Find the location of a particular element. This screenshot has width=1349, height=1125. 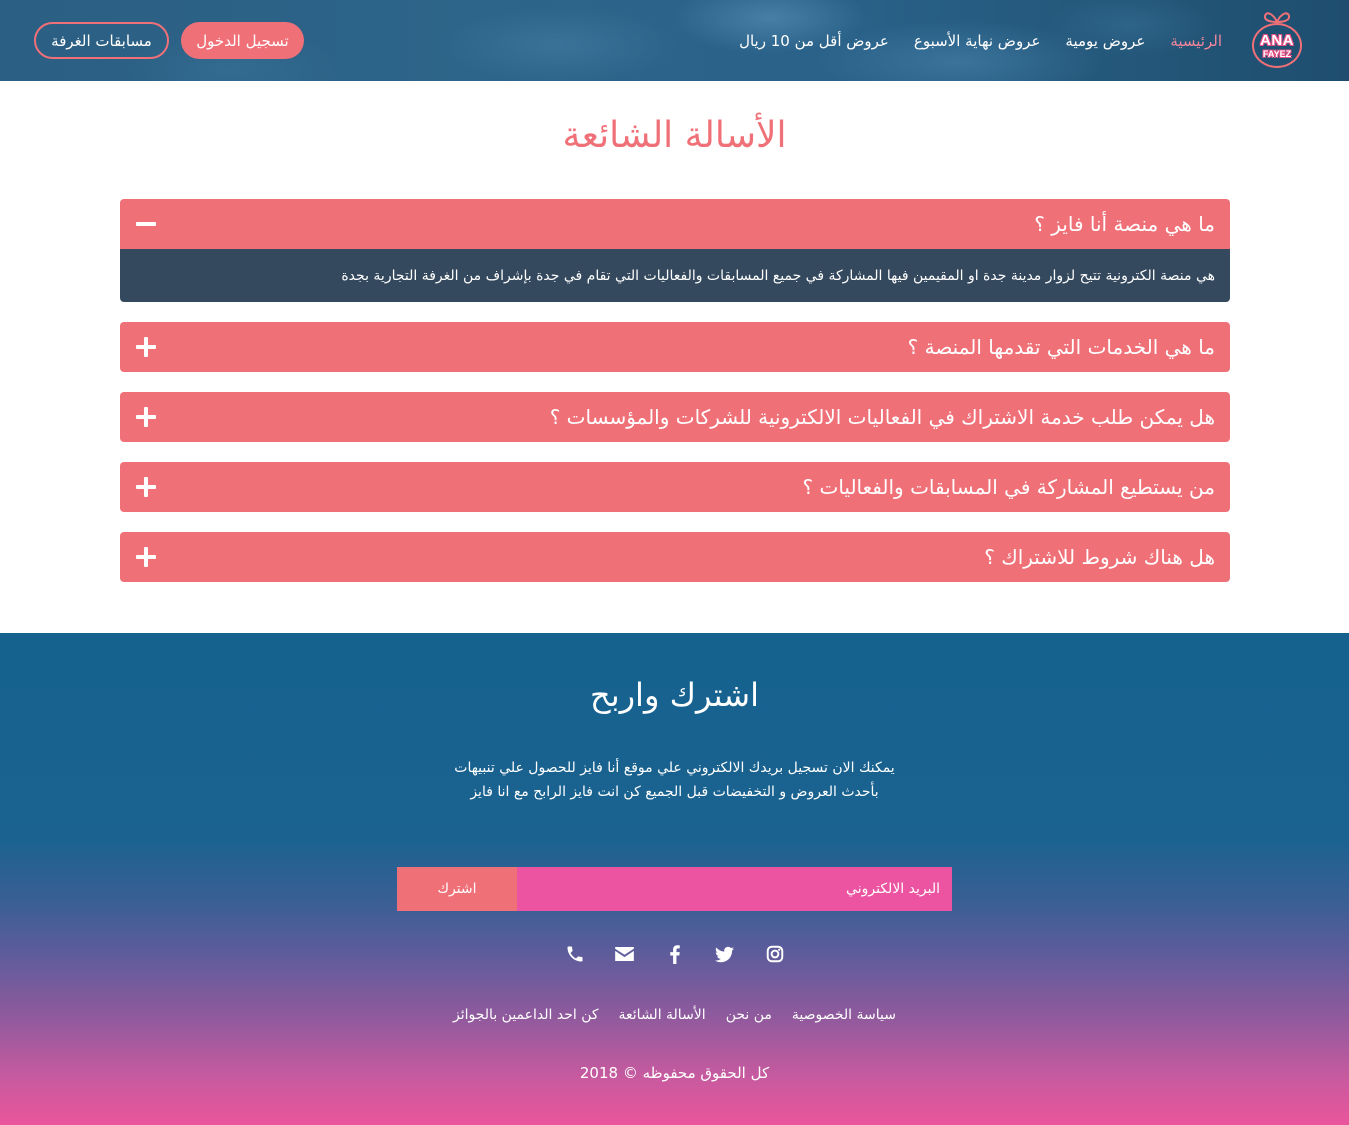

logo-text-ana: ANA is located at coordinates (1277, 40).